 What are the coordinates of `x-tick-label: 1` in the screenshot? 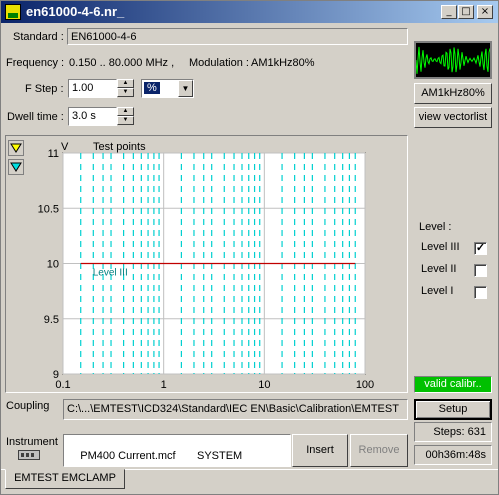 It's located at (164, 385).